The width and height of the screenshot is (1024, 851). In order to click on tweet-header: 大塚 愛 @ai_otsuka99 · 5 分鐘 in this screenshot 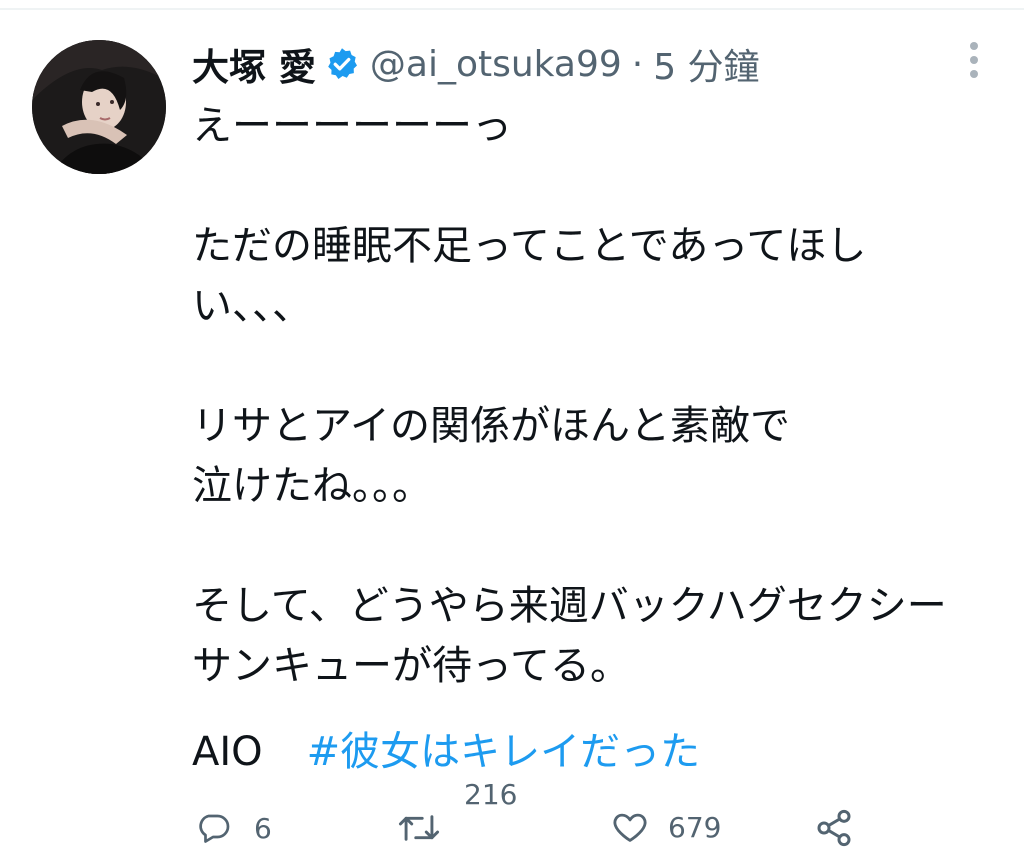, I will do `click(476, 64)`.